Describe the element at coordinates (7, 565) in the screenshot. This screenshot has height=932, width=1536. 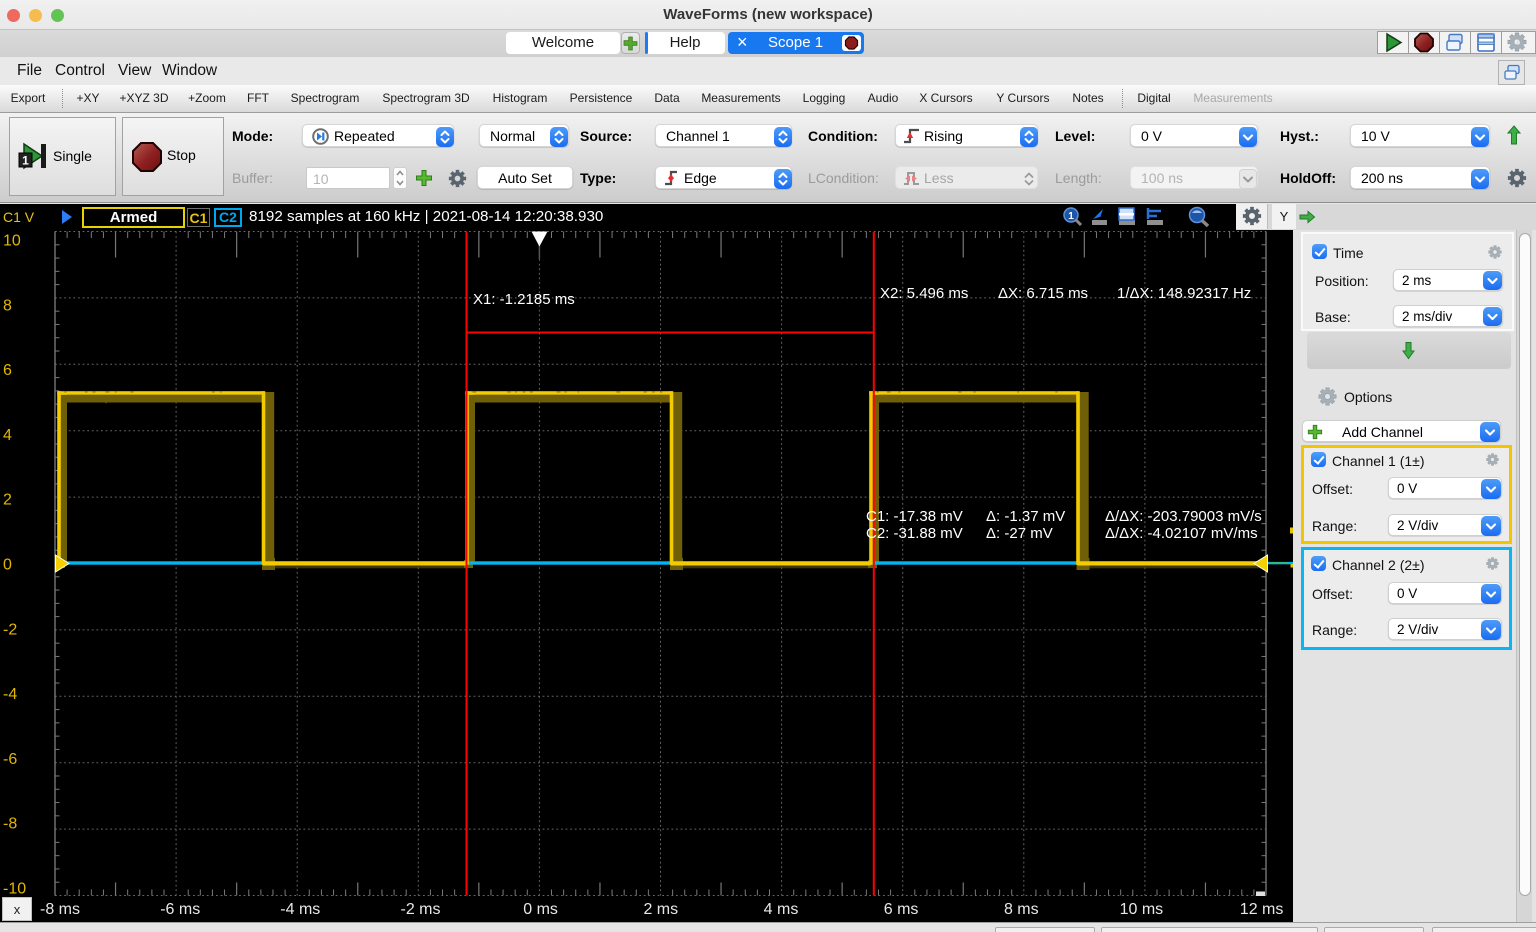
I see `svg-text: 0` at that location.